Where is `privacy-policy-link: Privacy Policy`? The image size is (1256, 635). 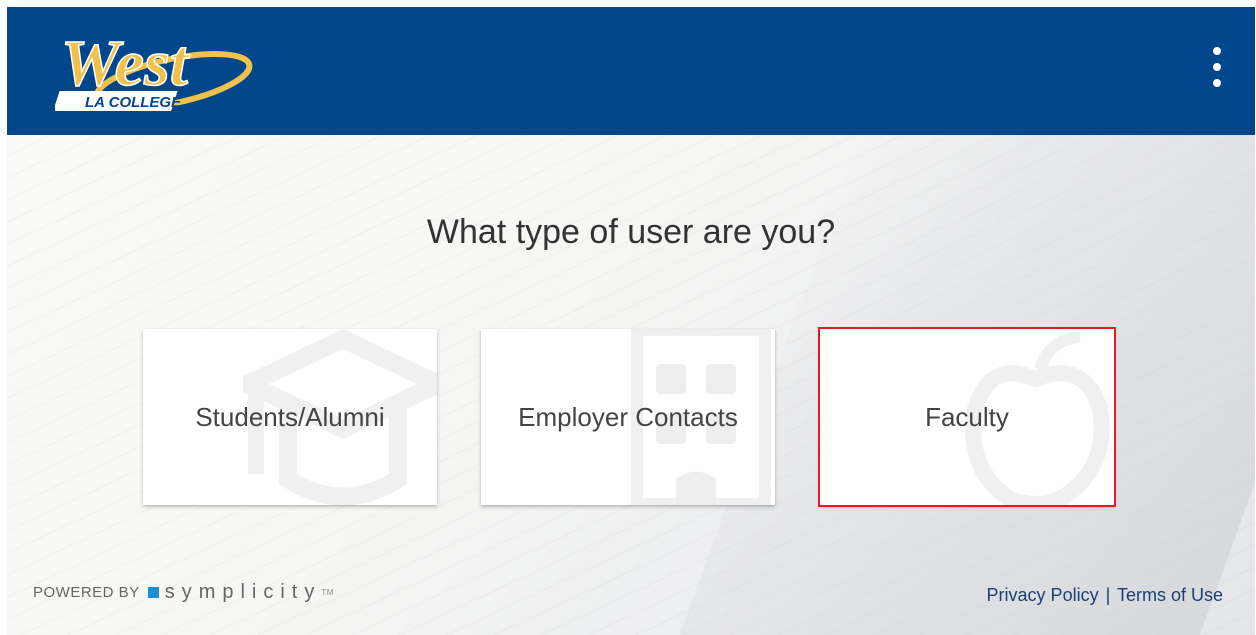 privacy-policy-link: Privacy Policy is located at coordinates (1043, 595).